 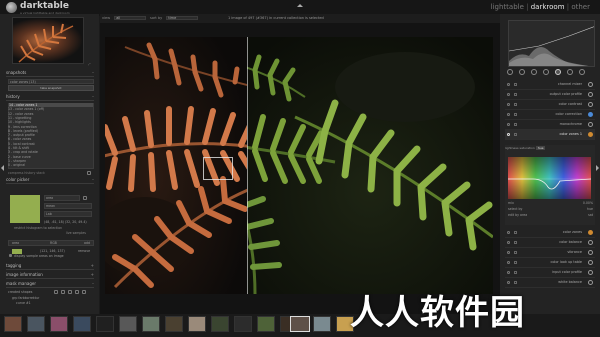 What do you see at coordinates (550, 233) in the screenshot?
I see `module-color-zones: color zones` at bounding box center [550, 233].